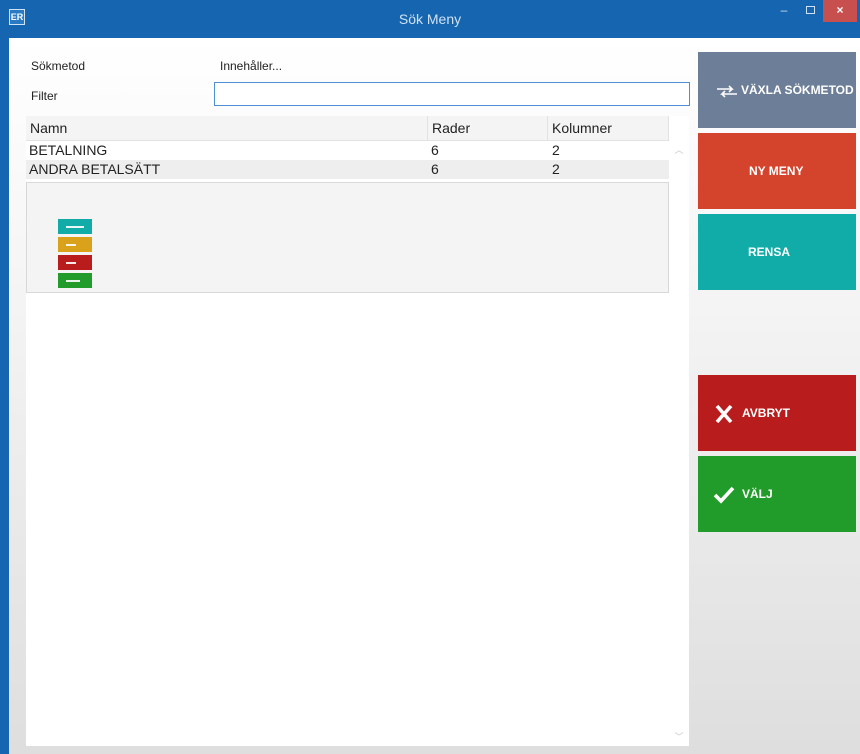 Image resolution: width=860 pixels, height=754 pixels. Describe the element at coordinates (769, 252) in the screenshot. I see `clear-label: RENSA` at that location.